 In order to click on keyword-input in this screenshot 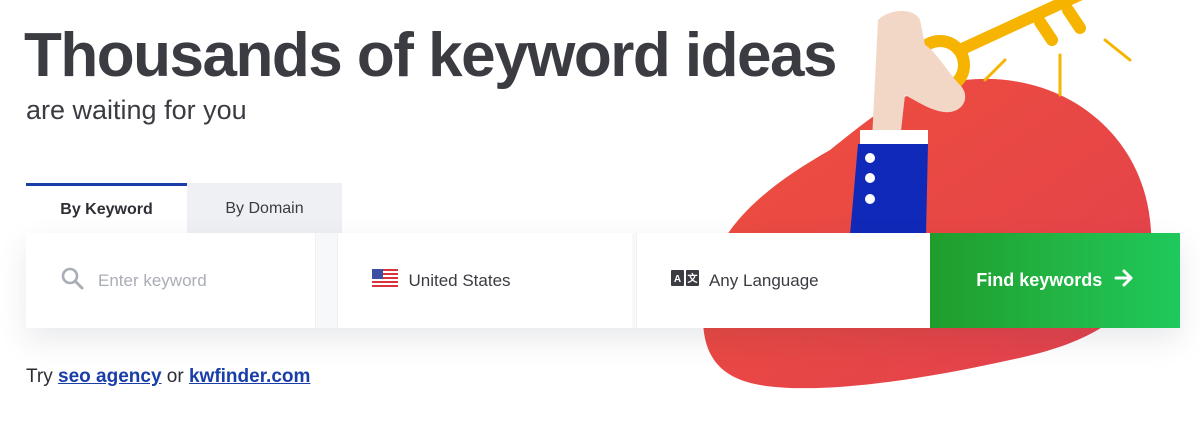, I will do `click(188, 280)`.